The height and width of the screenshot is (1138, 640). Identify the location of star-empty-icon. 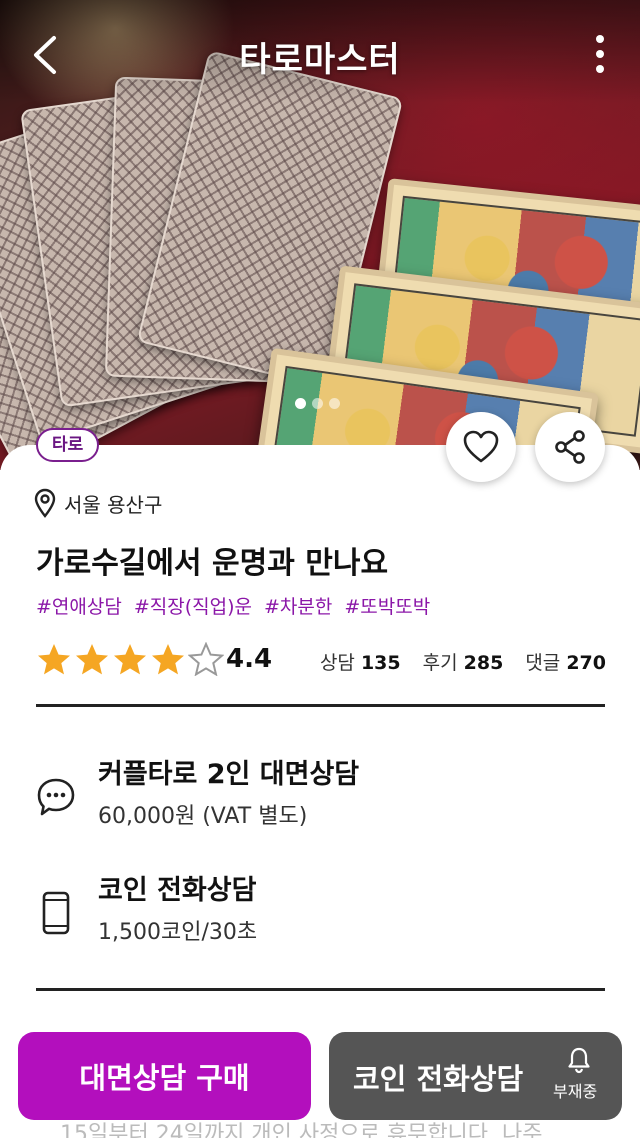
(206, 659).